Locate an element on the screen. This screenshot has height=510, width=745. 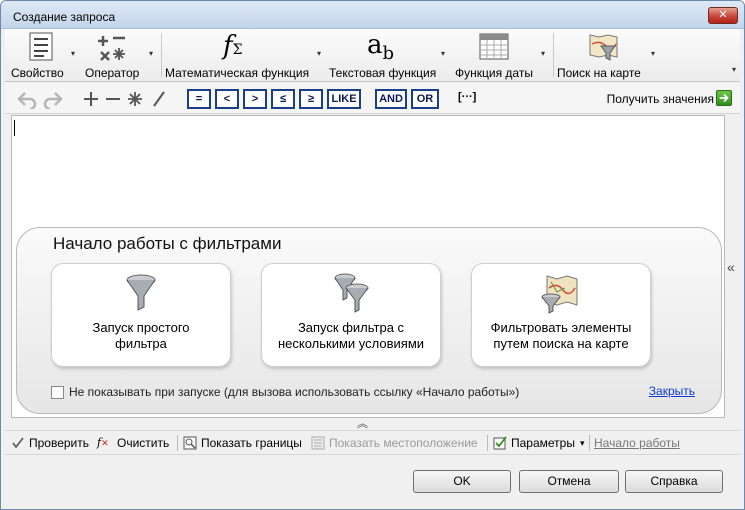
funnel-icon is located at coordinates (141, 292).